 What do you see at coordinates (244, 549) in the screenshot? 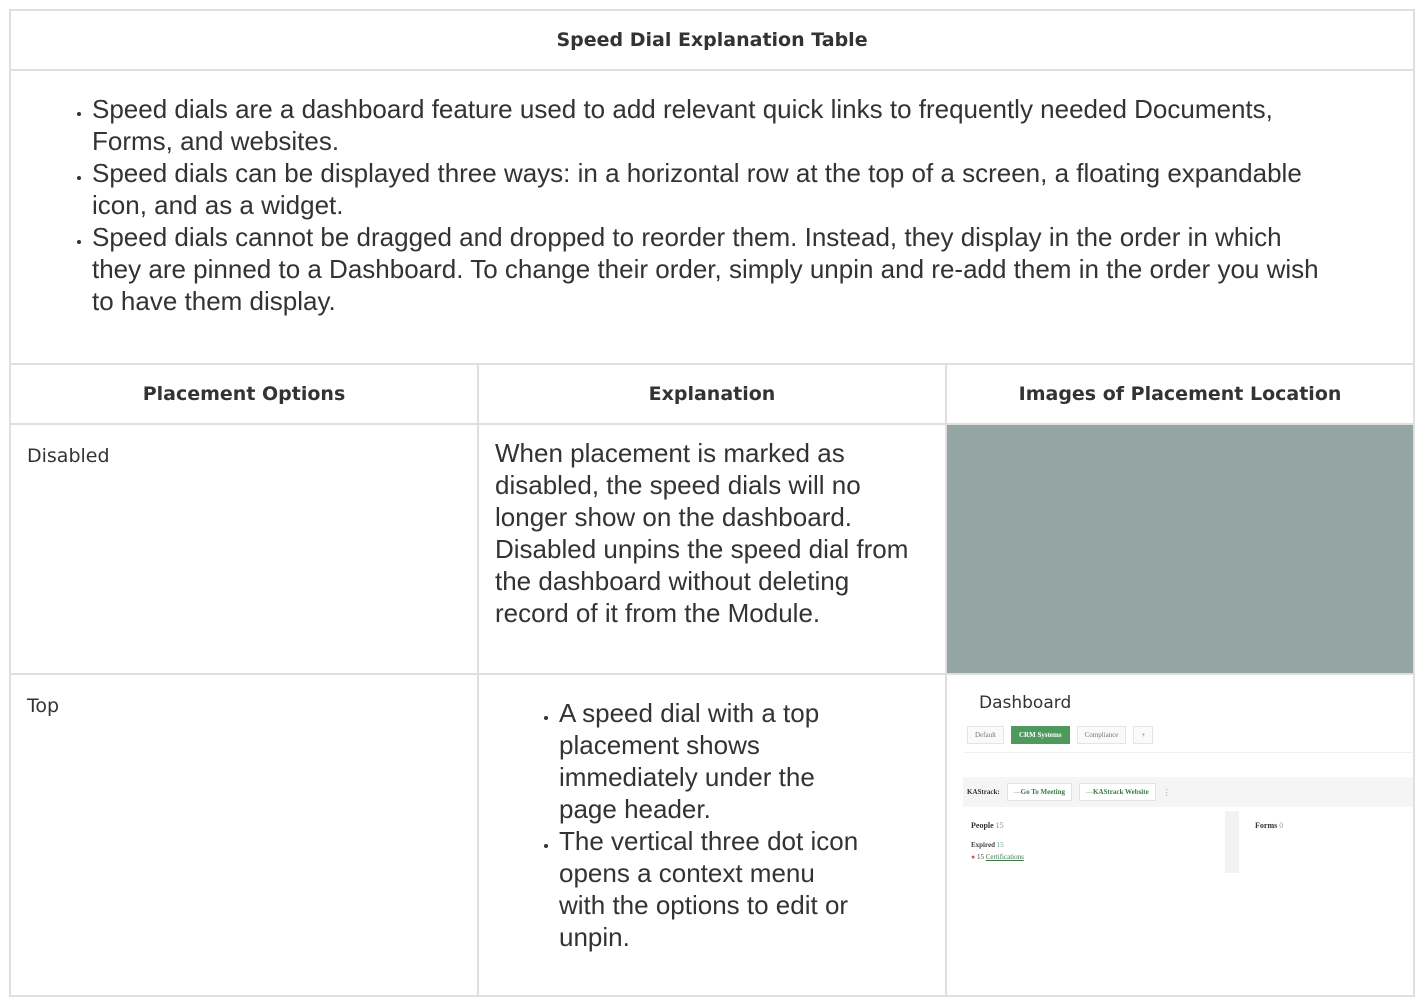
I see `option-cell: Disabled` at bounding box center [244, 549].